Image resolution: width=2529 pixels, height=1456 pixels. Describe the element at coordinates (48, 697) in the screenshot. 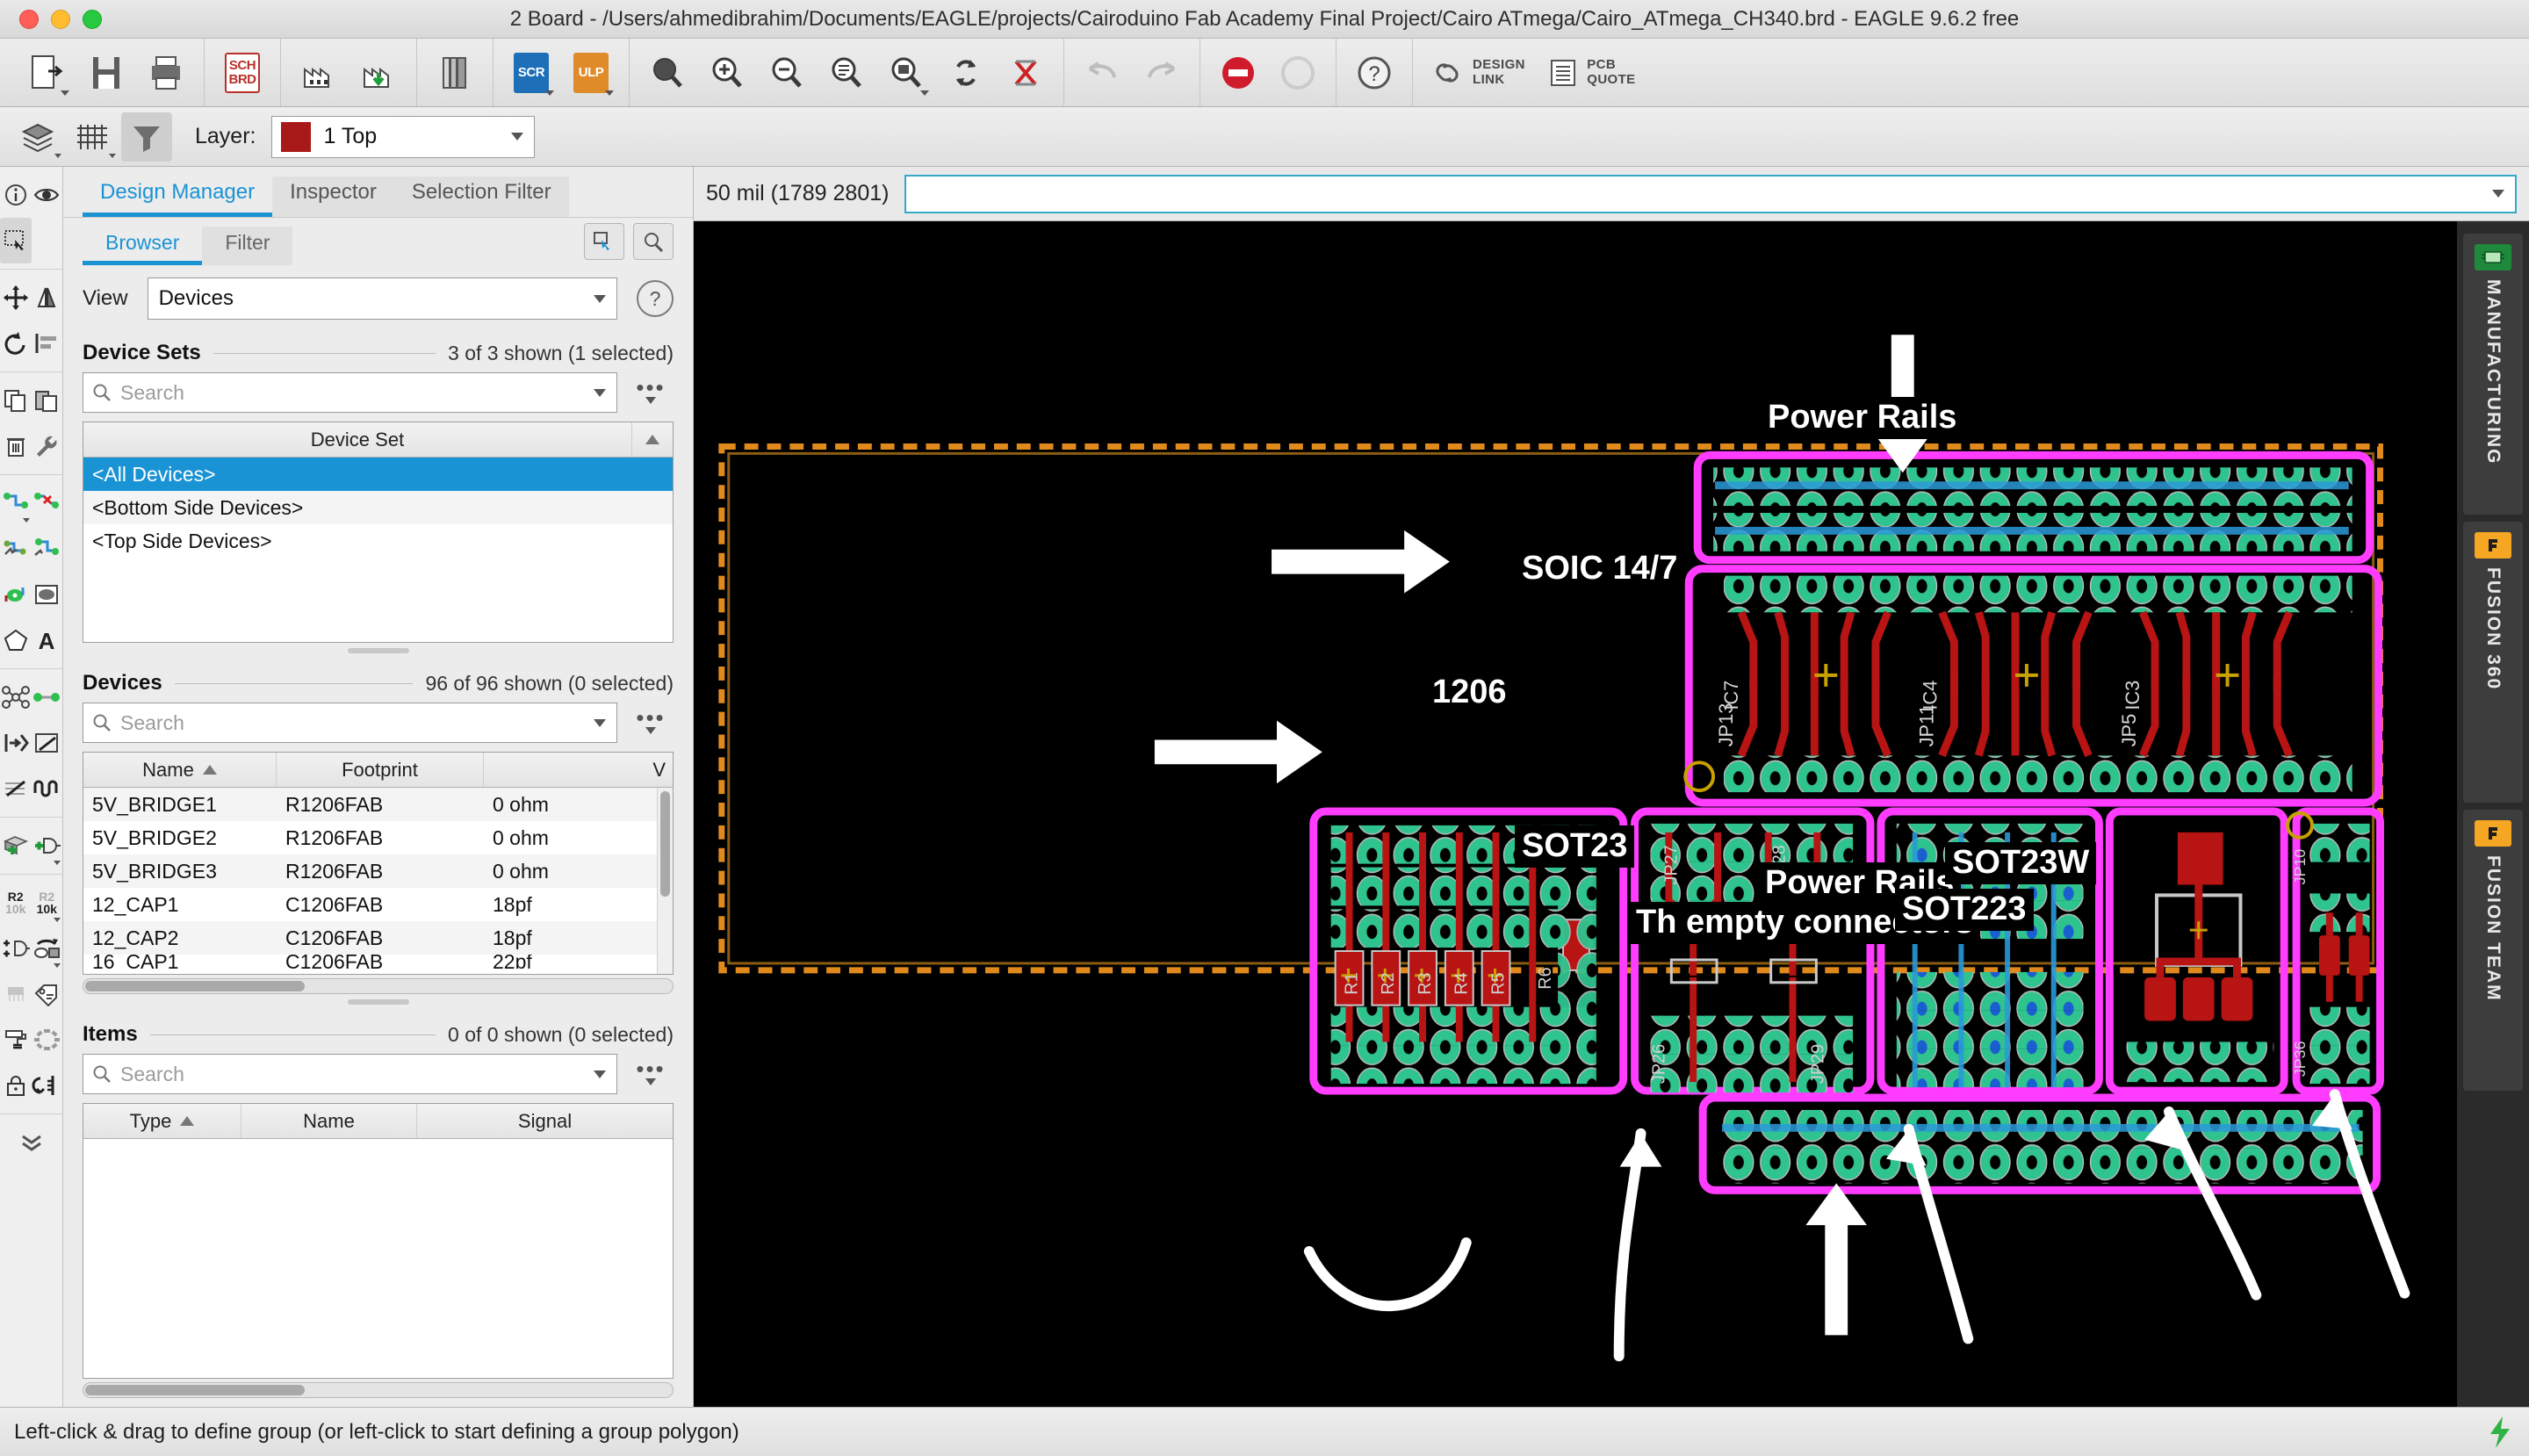

I see `net-tool-button` at that location.